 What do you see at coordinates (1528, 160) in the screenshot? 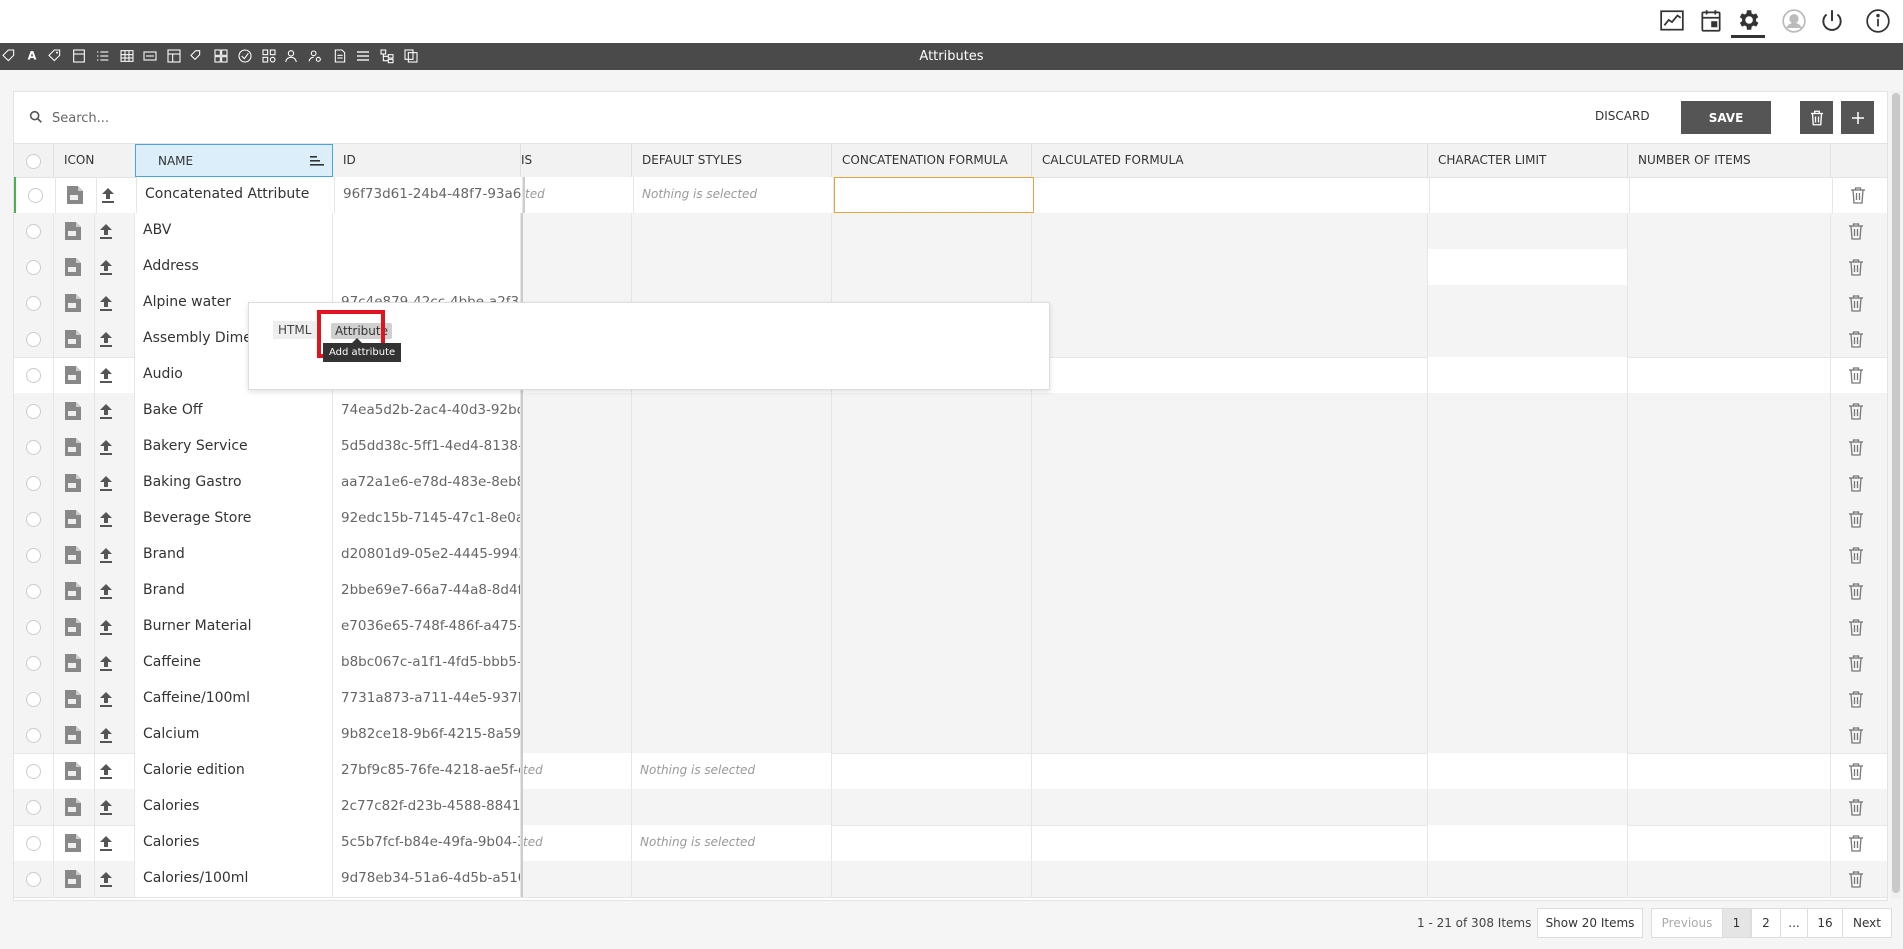
I see `column-header-character-limit: CHARACTER LIMIT` at bounding box center [1528, 160].